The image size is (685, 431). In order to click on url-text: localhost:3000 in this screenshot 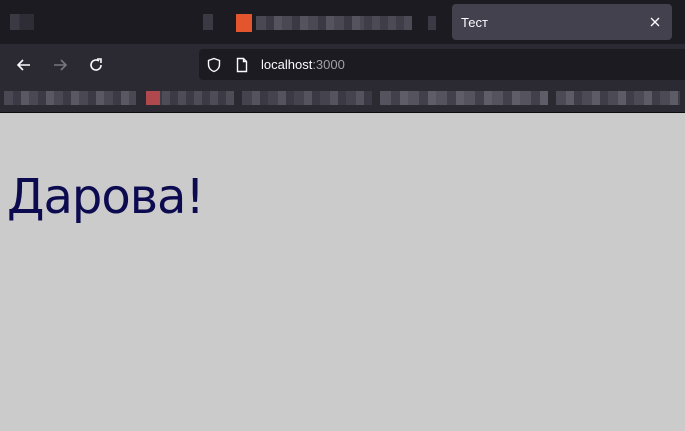, I will do `click(303, 64)`.